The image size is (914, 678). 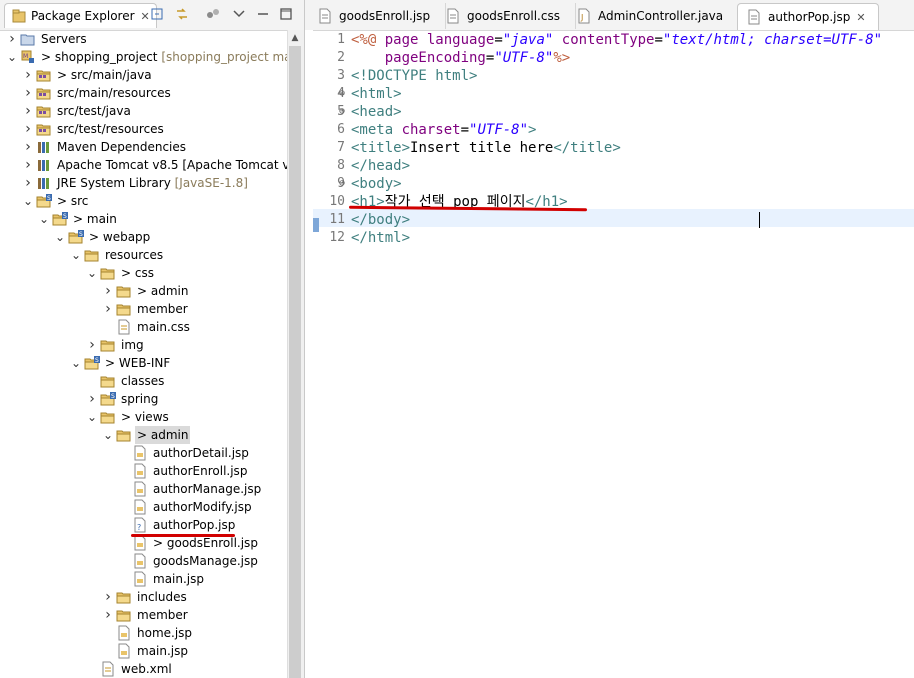 What do you see at coordinates (143, 327) in the screenshot?
I see `tree-item: main.css` at bounding box center [143, 327].